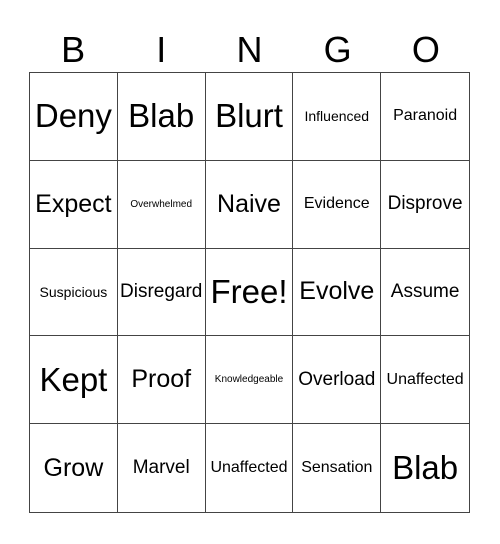  What do you see at coordinates (249, 204) in the screenshot?
I see `bingo-cell: Naive` at bounding box center [249, 204].